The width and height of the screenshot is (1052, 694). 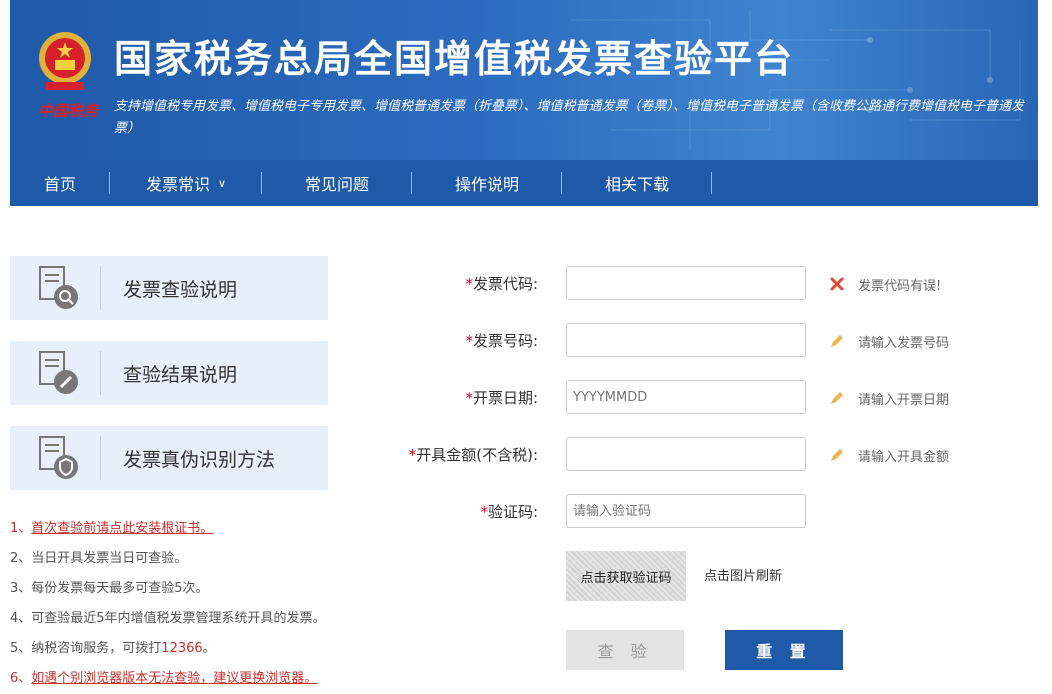 What do you see at coordinates (58, 372) in the screenshot?
I see `document-edit-icon` at bounding box center [58, 372].